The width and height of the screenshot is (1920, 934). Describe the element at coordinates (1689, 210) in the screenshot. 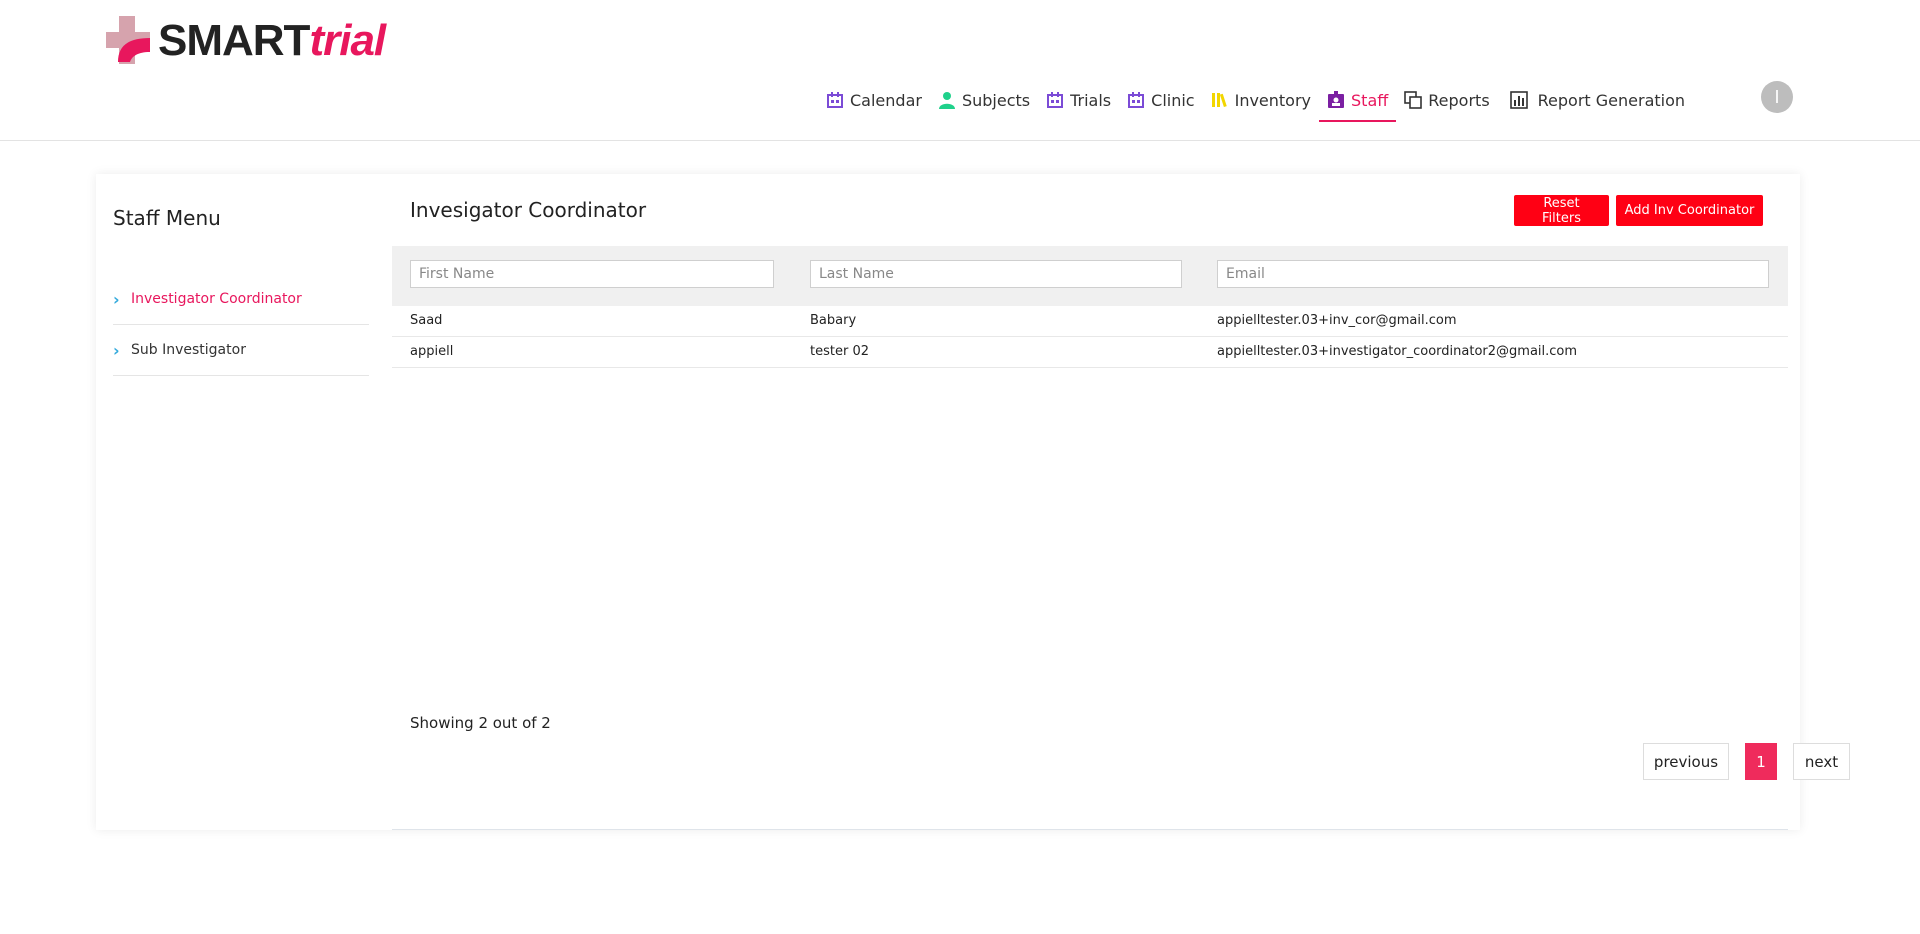

I see `add-inv-coordinator-button: Add Inv Coordinator` at that location.